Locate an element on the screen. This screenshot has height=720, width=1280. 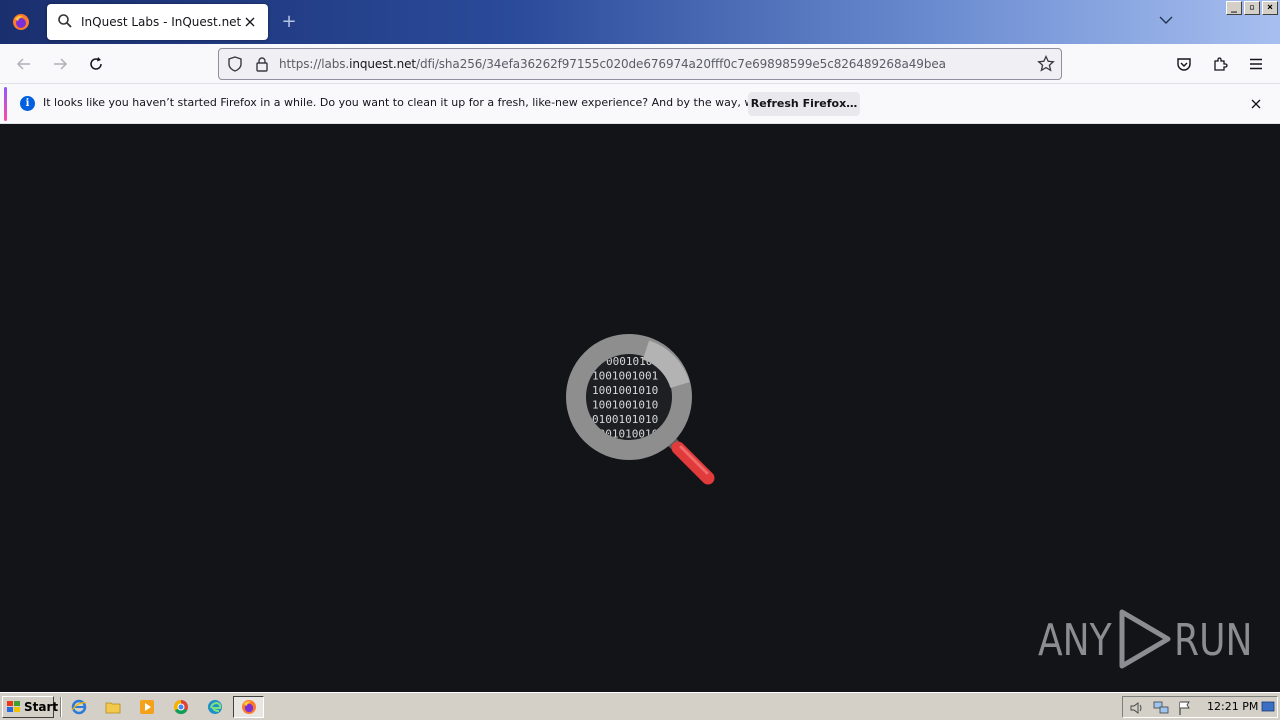
binary-row: 1001001001 is located at coordinates (625, 376).